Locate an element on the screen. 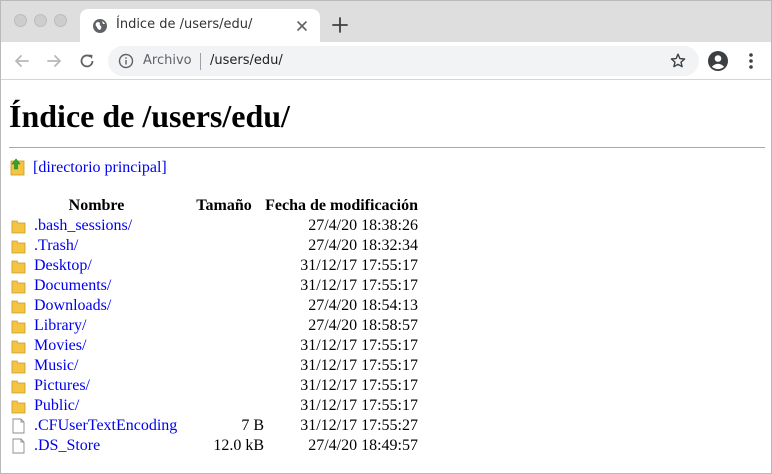 Image resolution: width=772 pixels, height=474 pixels. column-header-size: Tamaño is located at coordinates (224, 206).